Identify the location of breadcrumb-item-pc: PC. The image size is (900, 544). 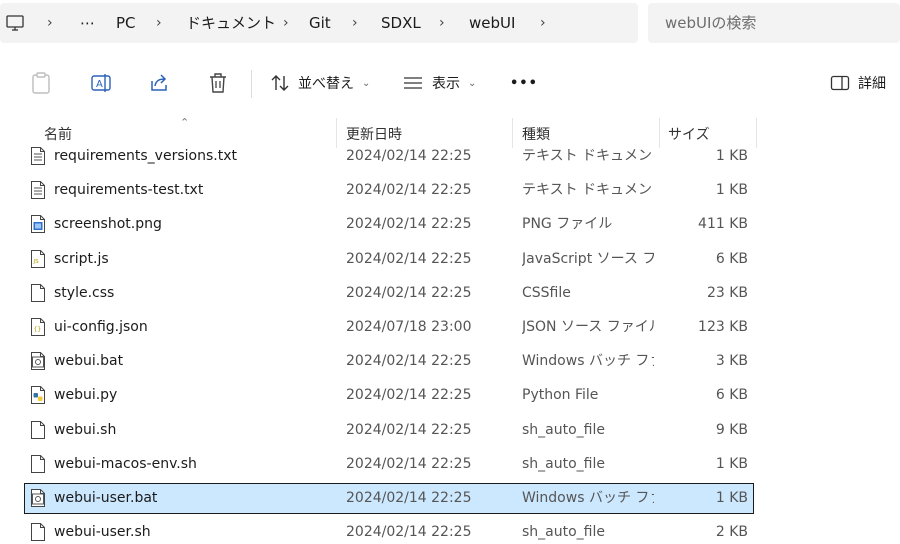
(126, 23).